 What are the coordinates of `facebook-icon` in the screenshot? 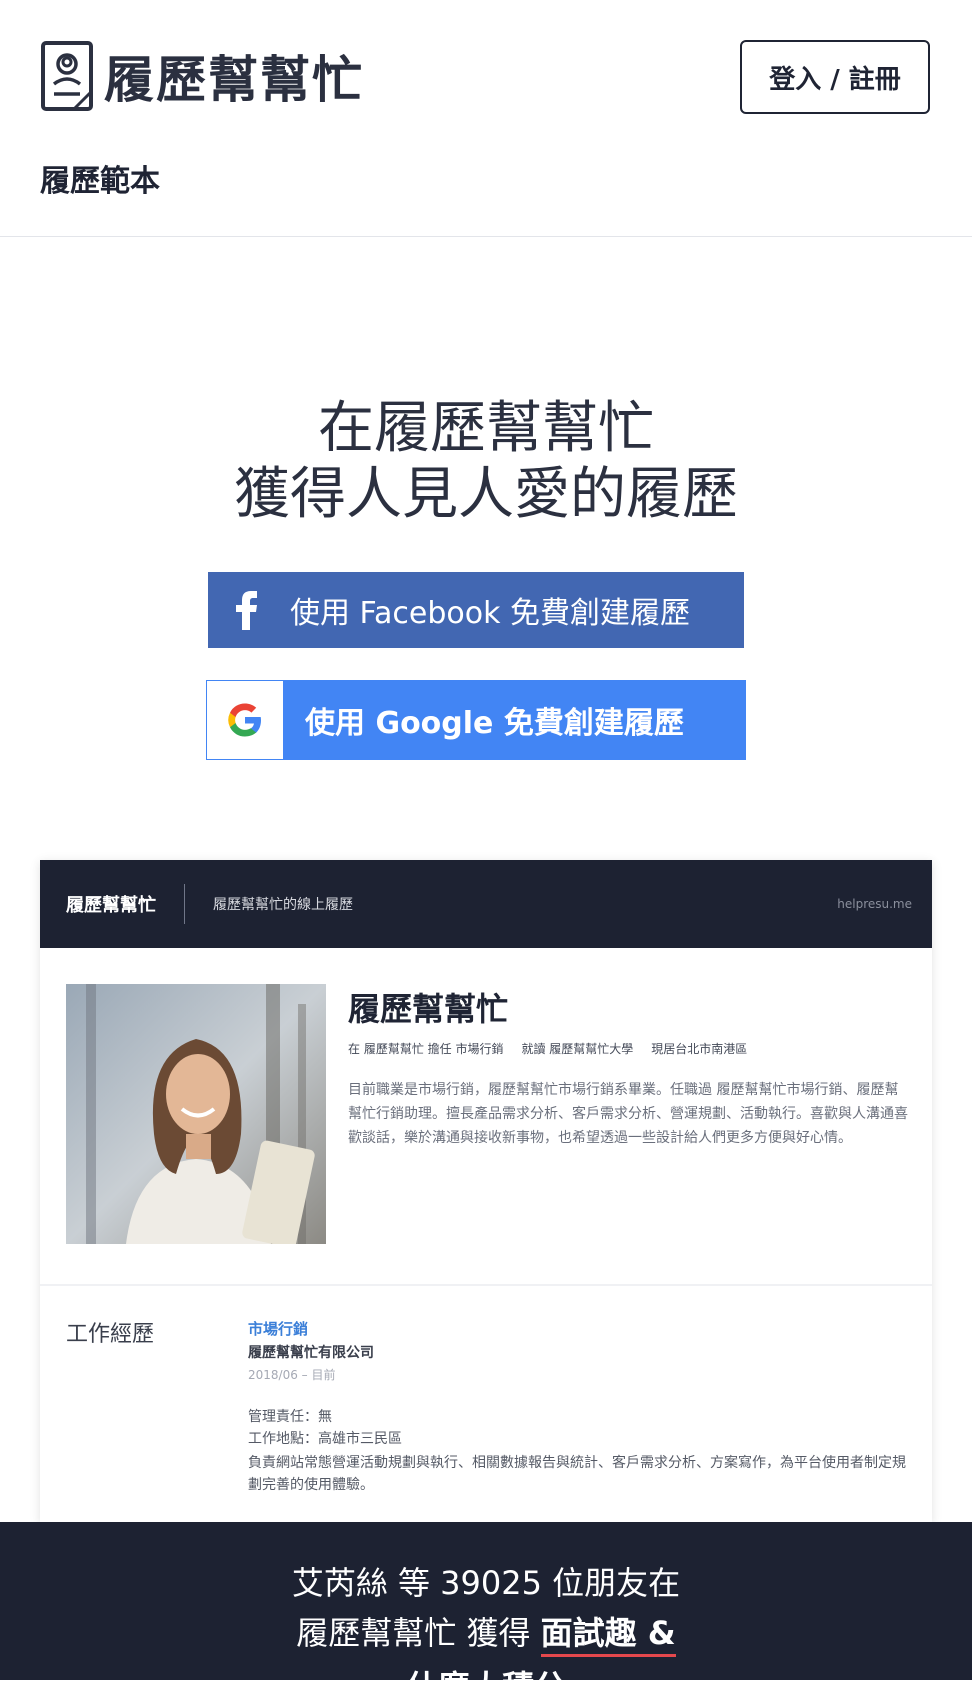 It's located at (246, 610).